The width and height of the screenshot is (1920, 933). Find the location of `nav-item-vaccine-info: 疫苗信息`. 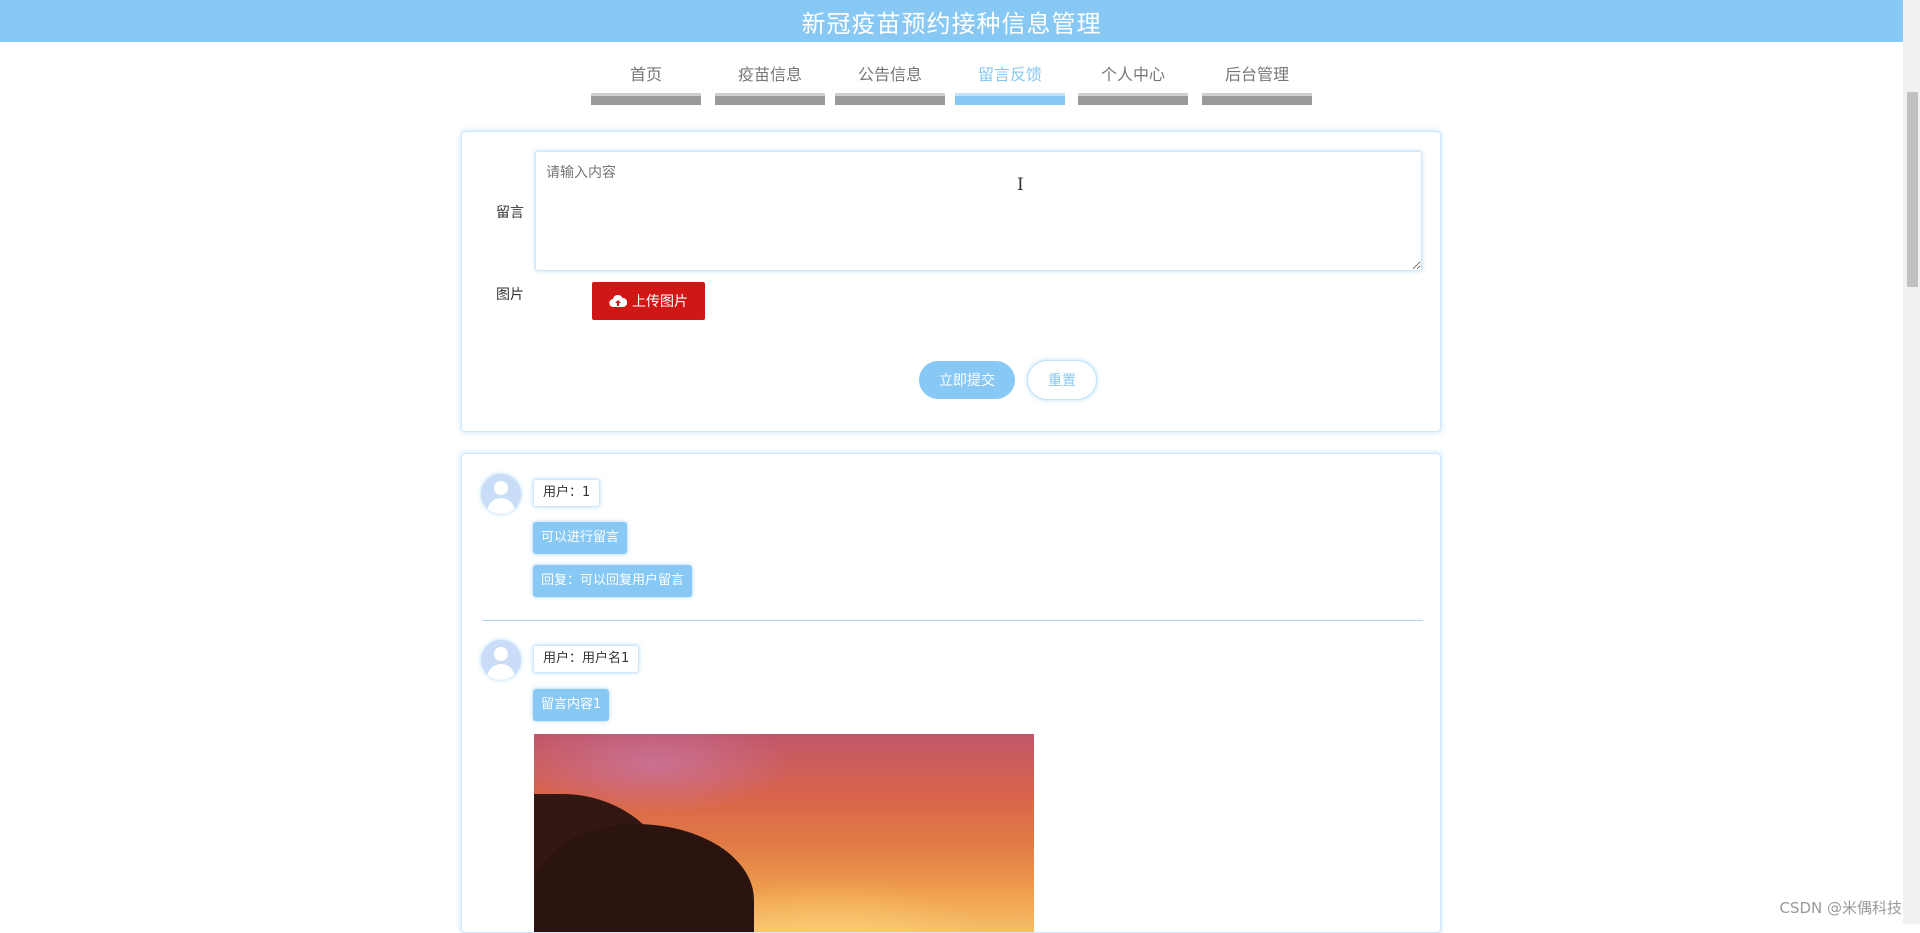

nav-item-vaccine-info: 疫苗信息 is located at coordinates (770, 83).